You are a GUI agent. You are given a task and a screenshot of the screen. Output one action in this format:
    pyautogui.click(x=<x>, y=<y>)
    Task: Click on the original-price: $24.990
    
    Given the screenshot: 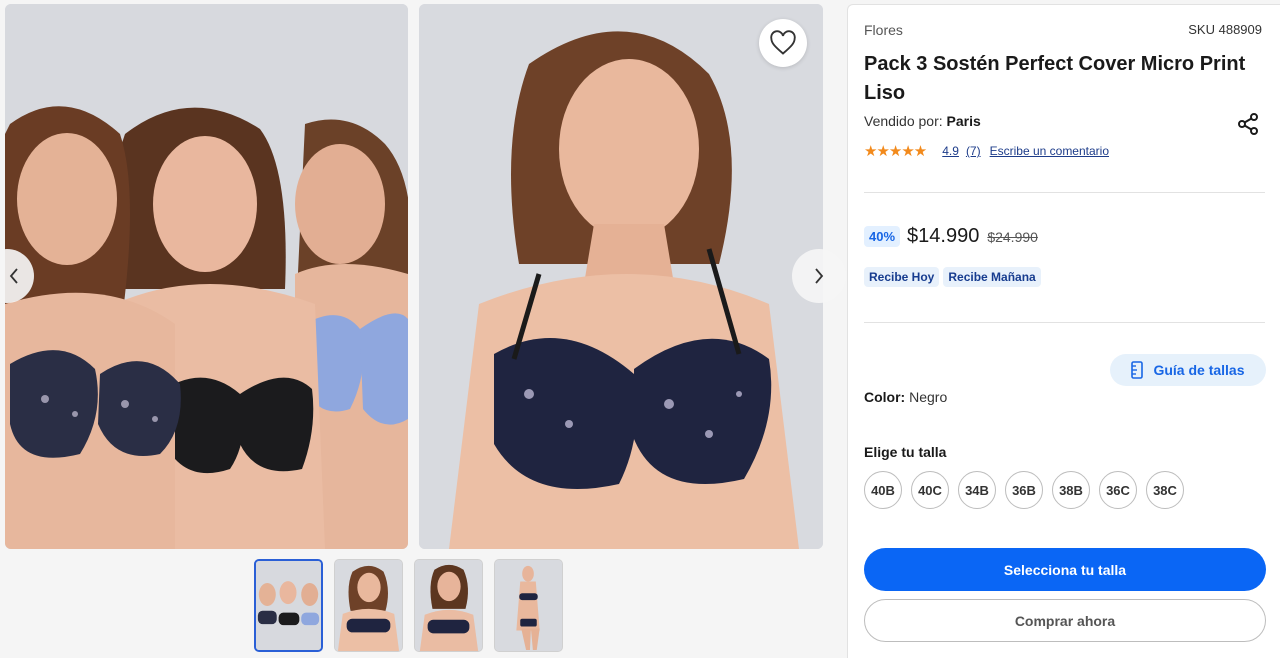 What is the action you would take?
    pyautogui.click(x=1012, y=236)
    